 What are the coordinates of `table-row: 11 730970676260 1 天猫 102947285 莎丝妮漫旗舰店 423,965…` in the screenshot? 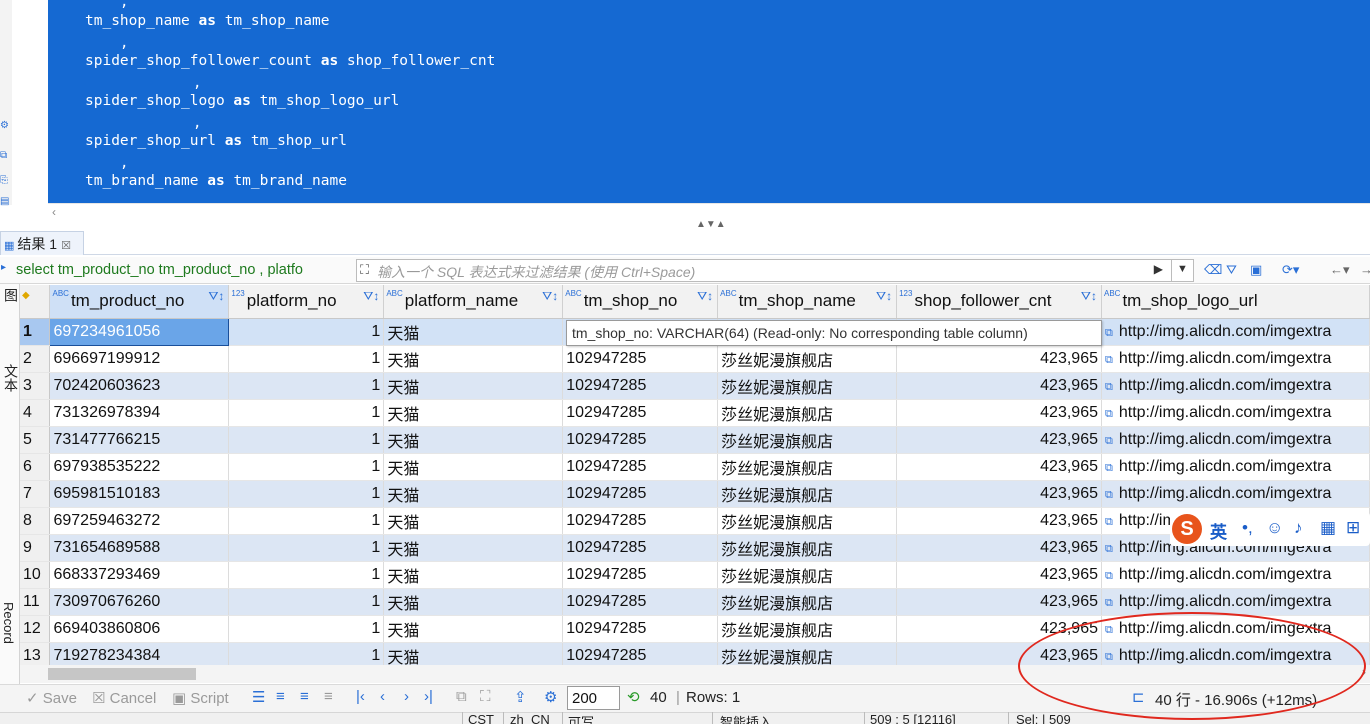 It's located at (695, 602).